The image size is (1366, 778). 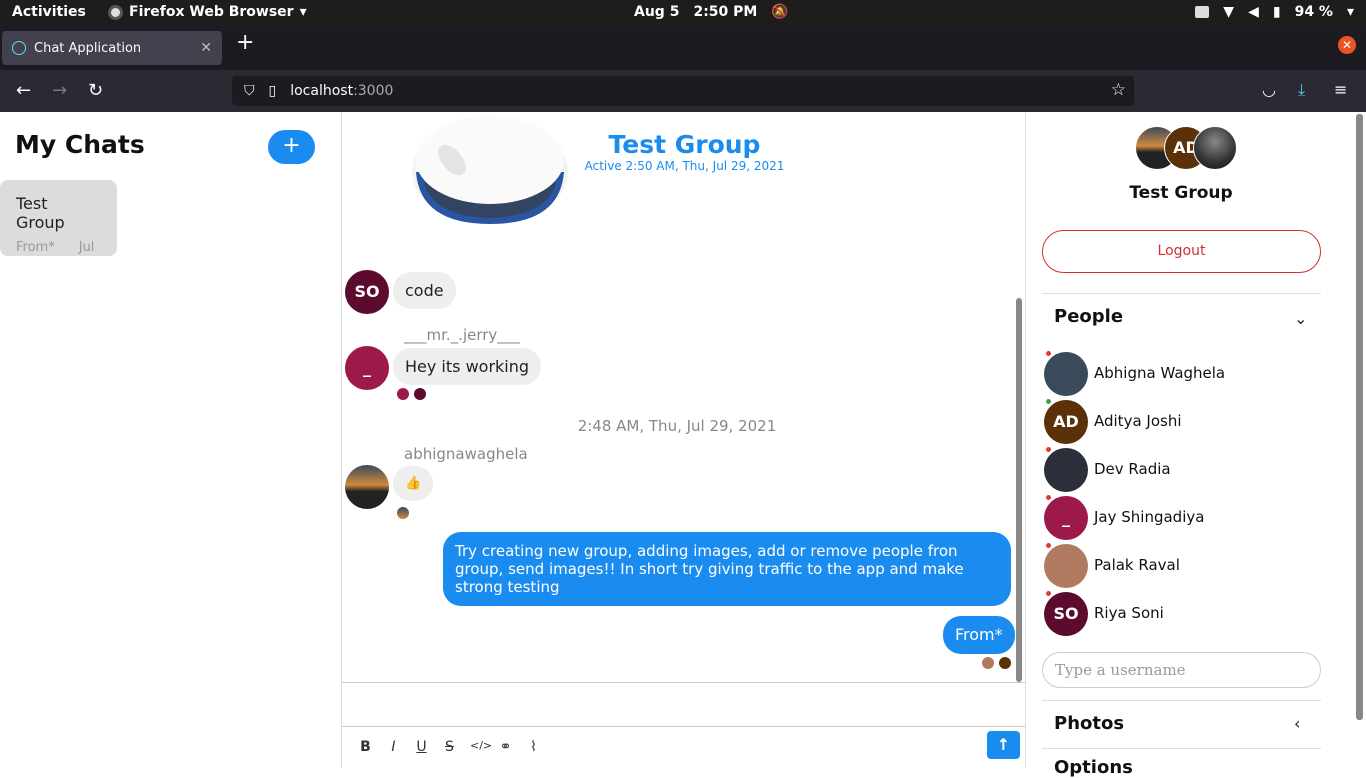 I want to click on person-name: Palak Raval, so click(x=1137, y=565).